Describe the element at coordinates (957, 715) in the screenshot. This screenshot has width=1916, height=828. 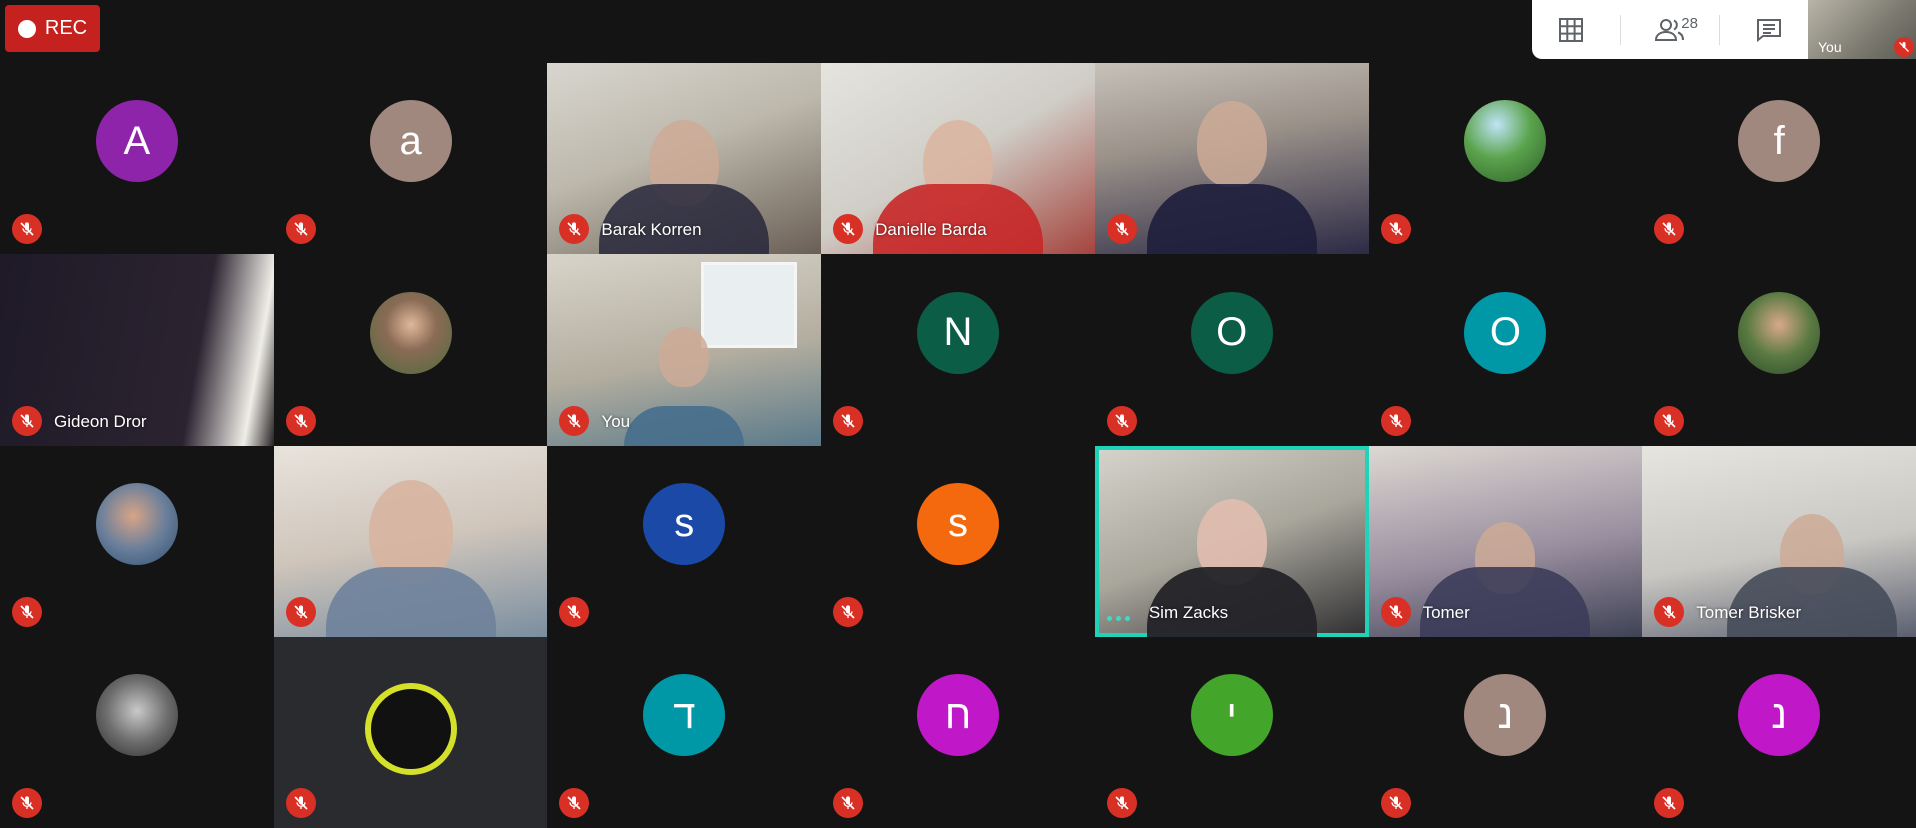
I see `participant-avatar: ח` at that location.